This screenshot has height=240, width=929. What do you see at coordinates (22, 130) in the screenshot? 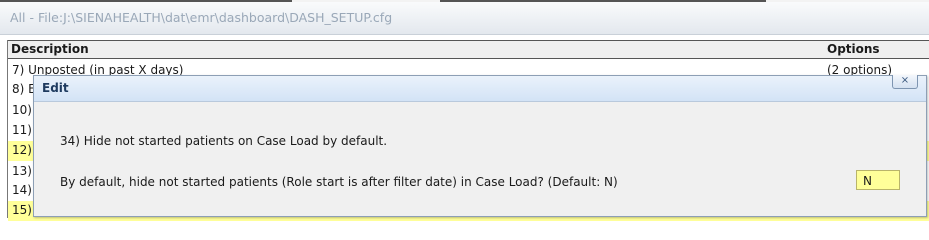
I see `row-label: 11)` at bounding box center [22, 130].